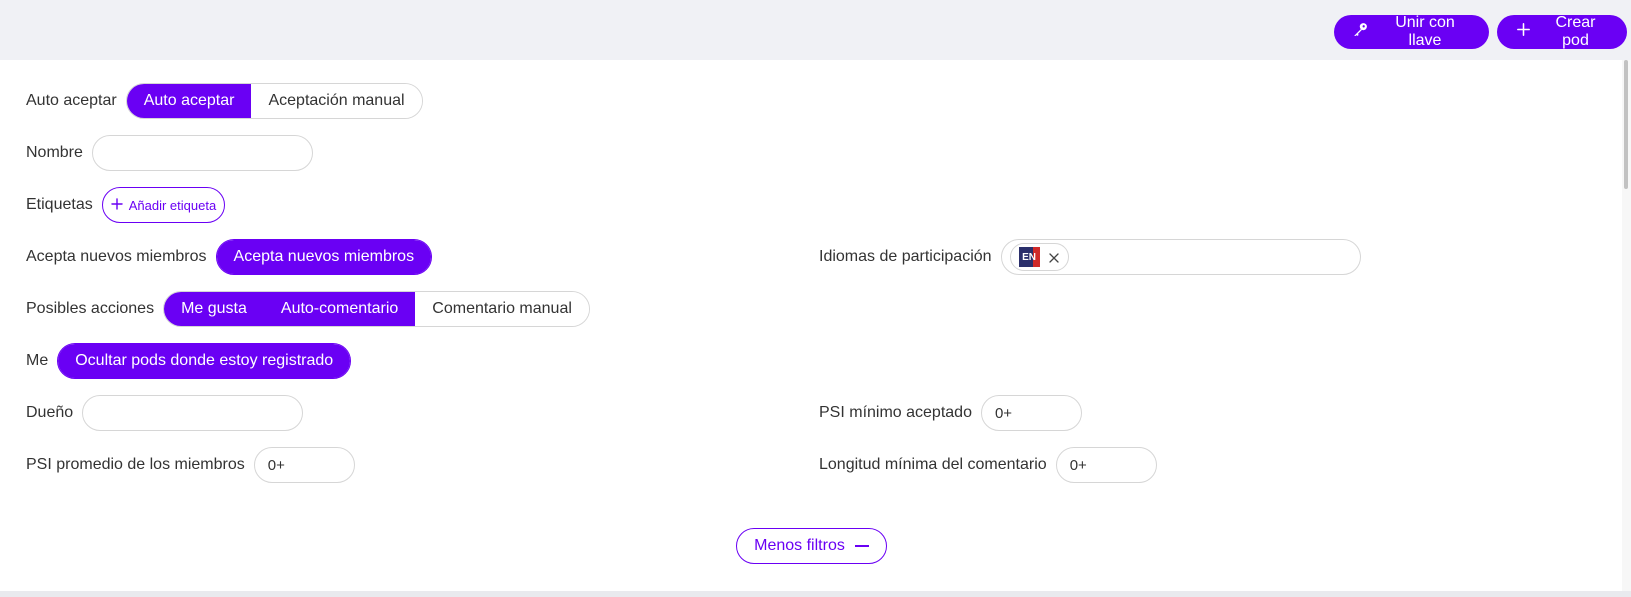  I want to click on owner-row: Dueño, so click(165, 413).